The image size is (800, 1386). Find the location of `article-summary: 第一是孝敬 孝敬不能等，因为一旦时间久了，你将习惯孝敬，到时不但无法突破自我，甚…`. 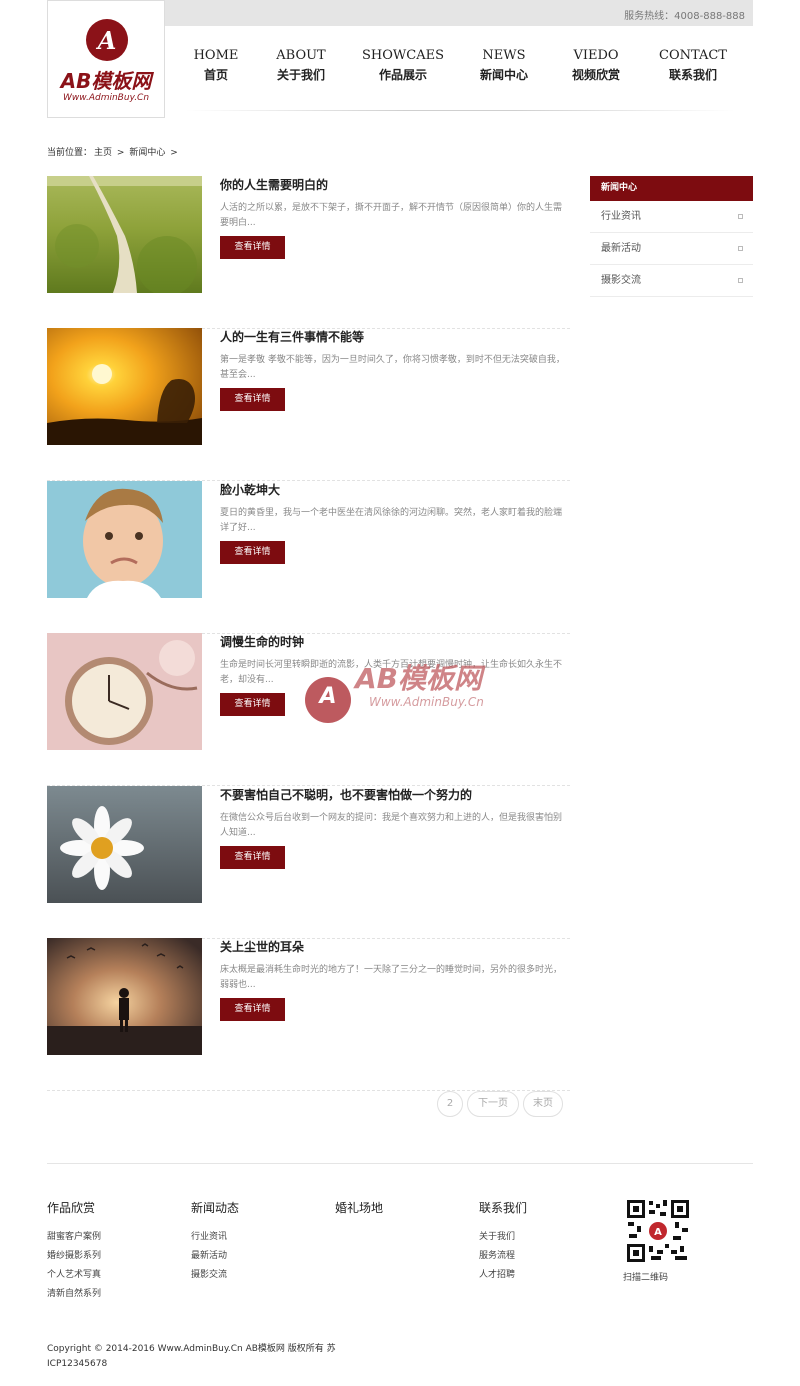

article-summary: 第一是孝敬 孝敬不能等，因为一旦时间久了，你将习惯孝敬，到时不但无法突破自我，甚… is located at coordinates (392, 367).